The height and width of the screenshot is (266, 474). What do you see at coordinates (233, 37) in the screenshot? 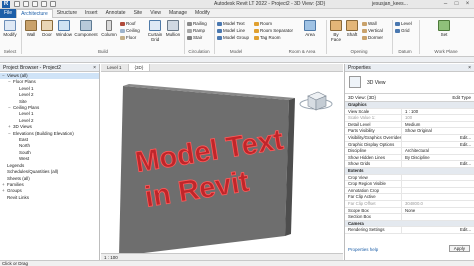
I see `model-group-button: Model Group` at bounding box center [233, 37].